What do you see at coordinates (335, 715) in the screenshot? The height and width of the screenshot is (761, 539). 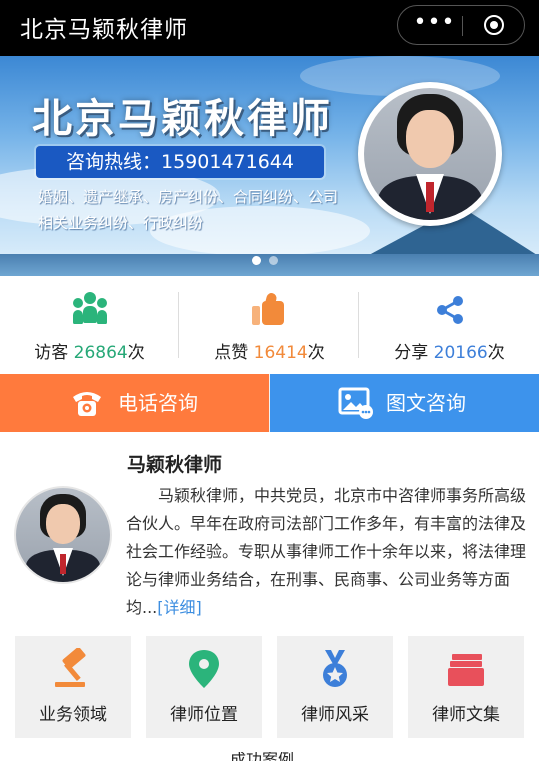 I see `feature-label: 律师风采` at bounding box center [335, 715].